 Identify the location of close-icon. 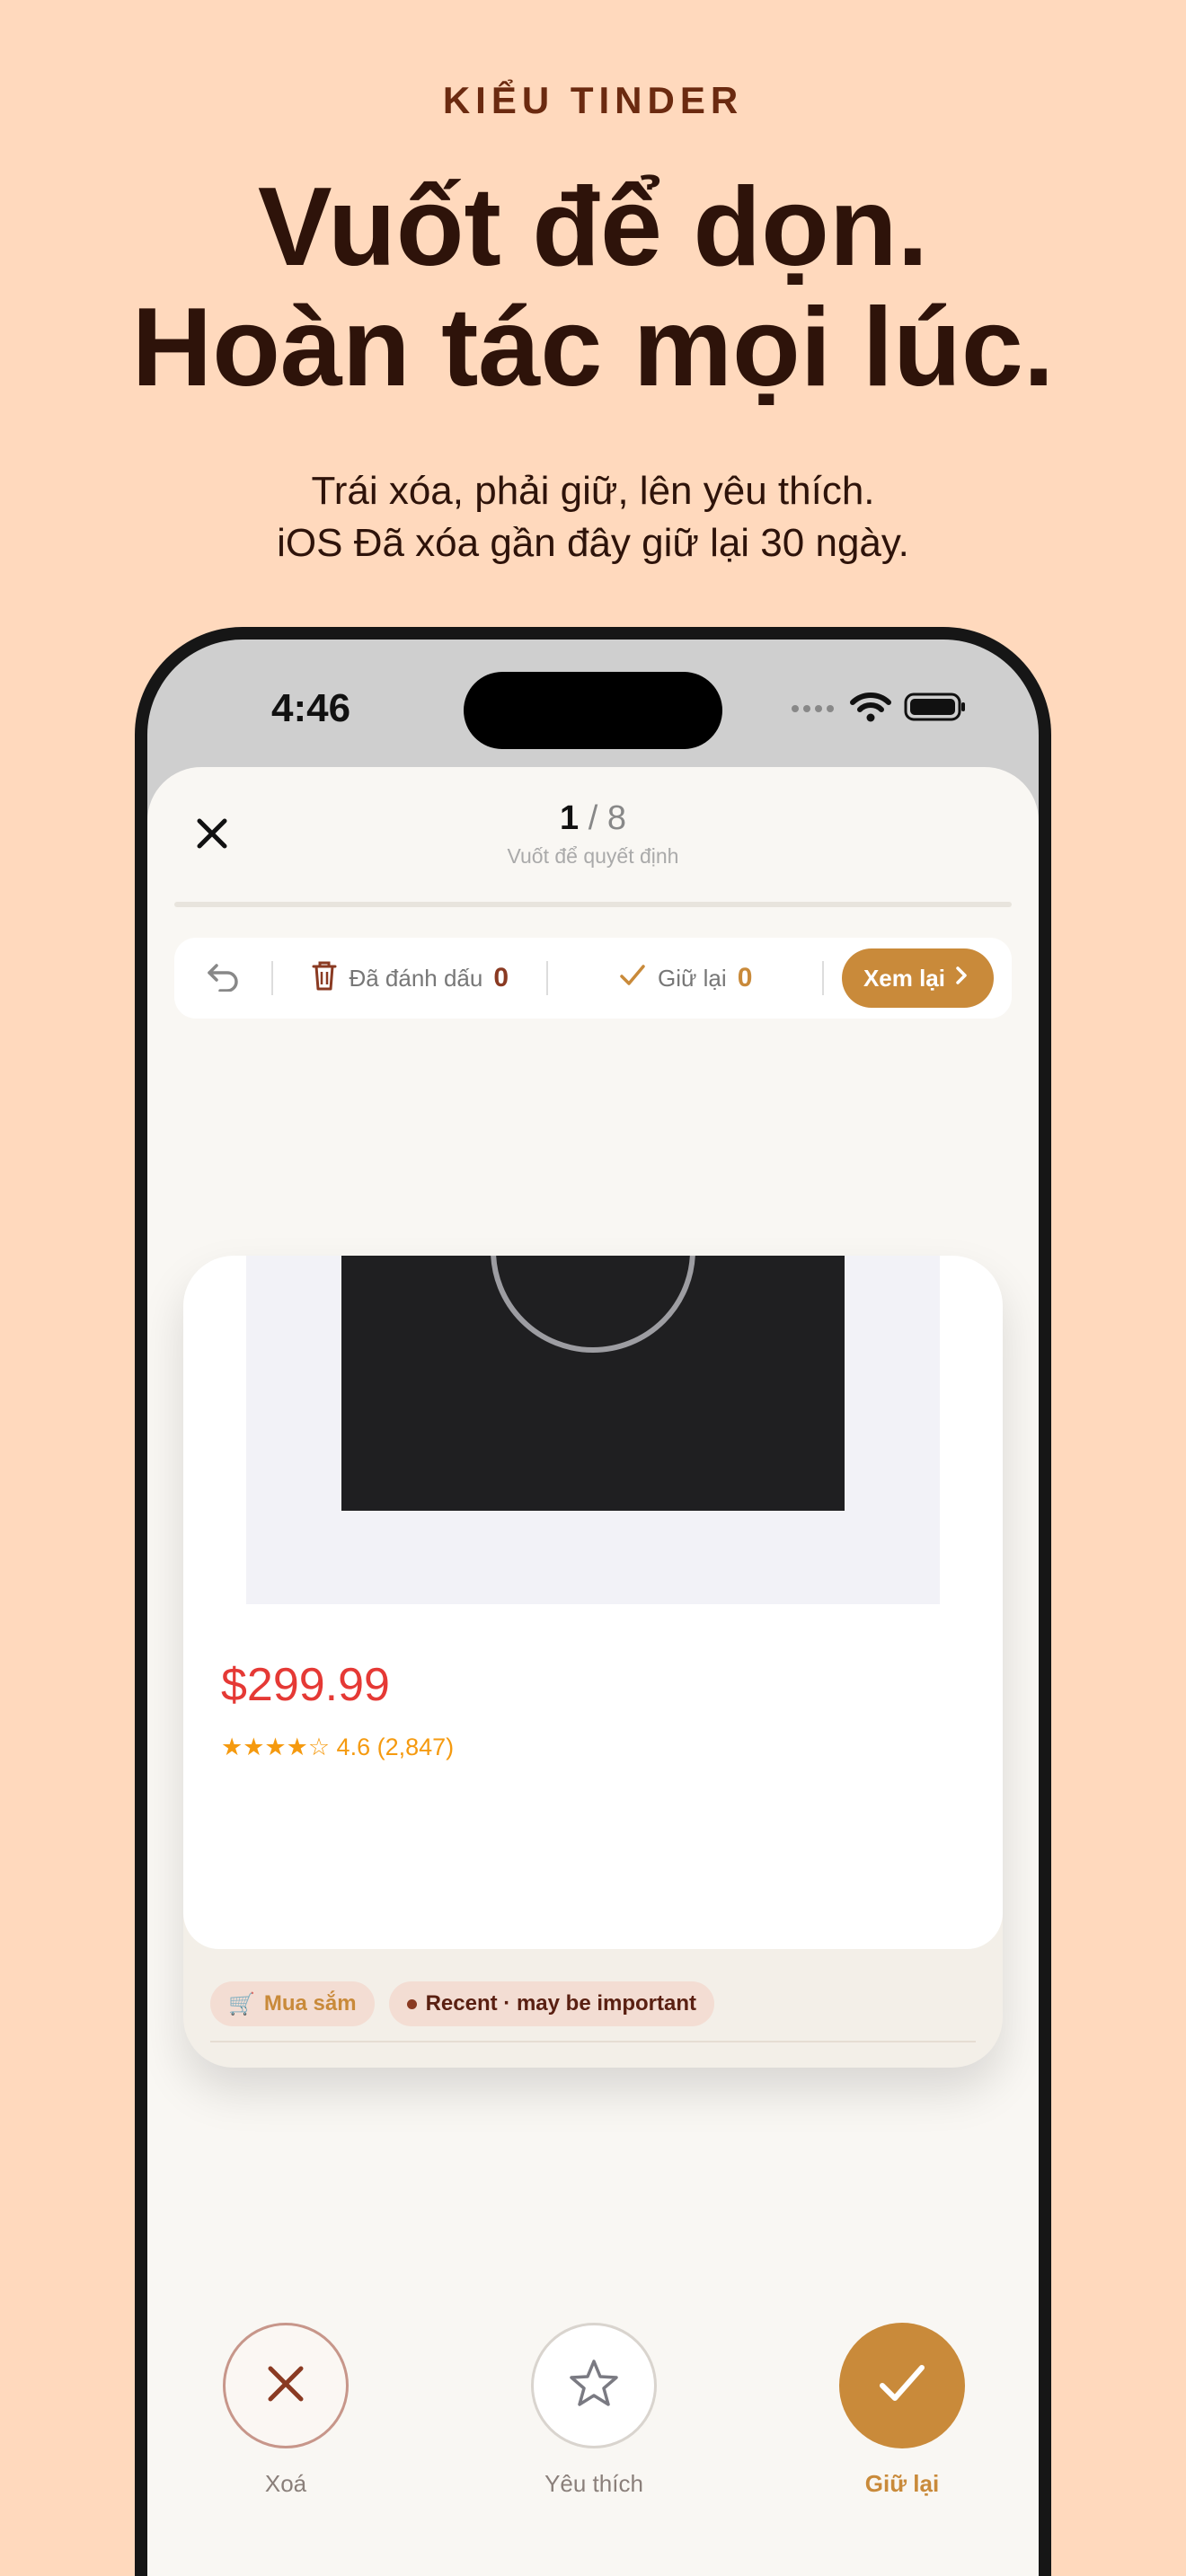
(285, 2386).